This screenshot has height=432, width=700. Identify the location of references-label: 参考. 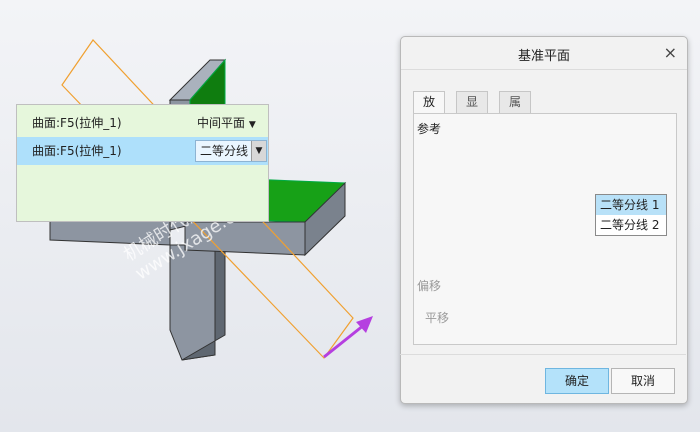
(429, 129).